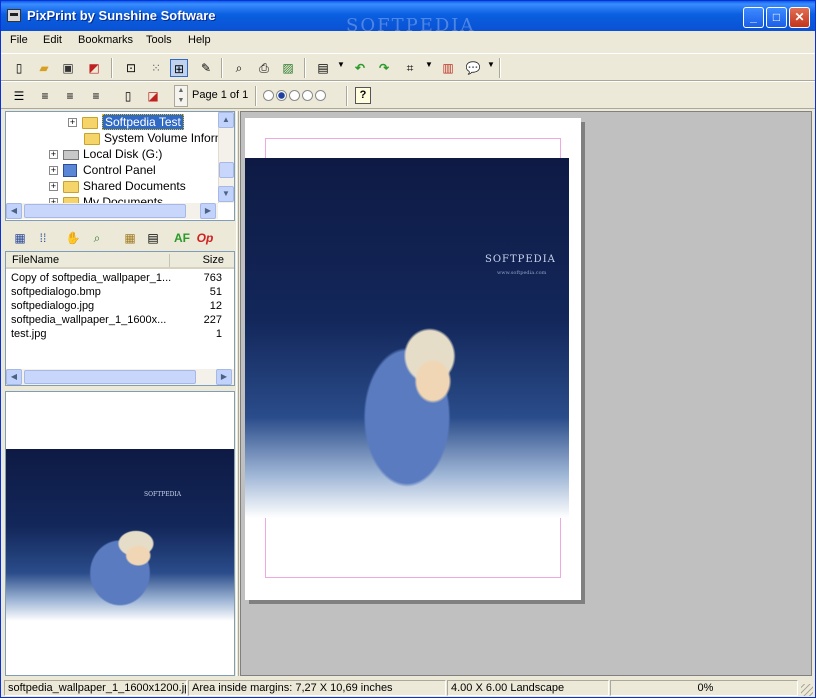  I want to click on tree-item-control-panel: + Control Panel, so click(102, 170).